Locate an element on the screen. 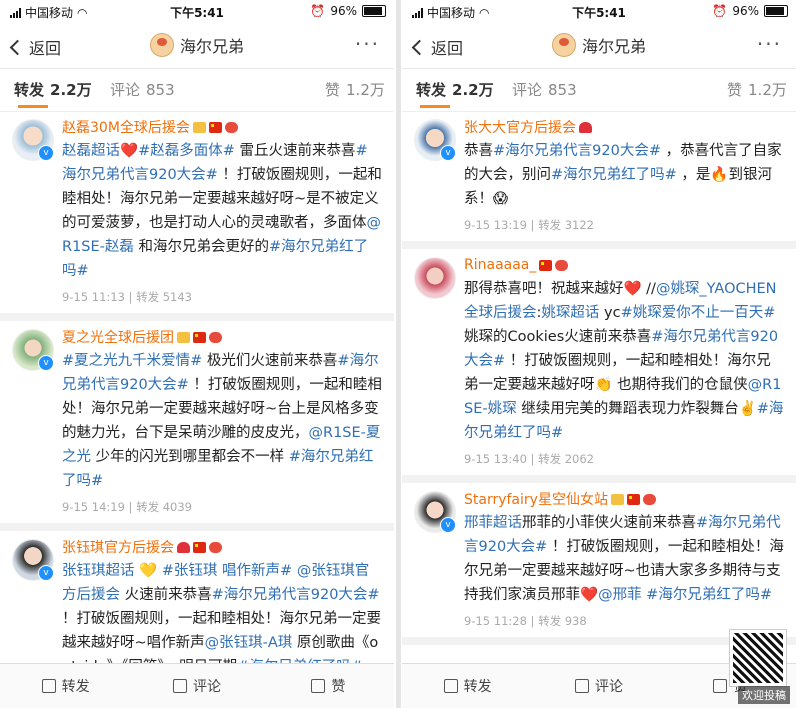  post-author-name: 赵磊30M全球后援会 is located at coordinates (126, 128).